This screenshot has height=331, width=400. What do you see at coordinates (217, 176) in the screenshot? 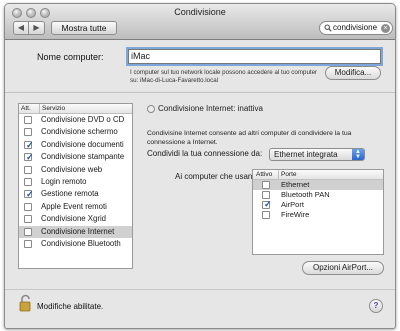
I see `computers-using-label: Ai computer che usano:` at bounding box center [217, 176].